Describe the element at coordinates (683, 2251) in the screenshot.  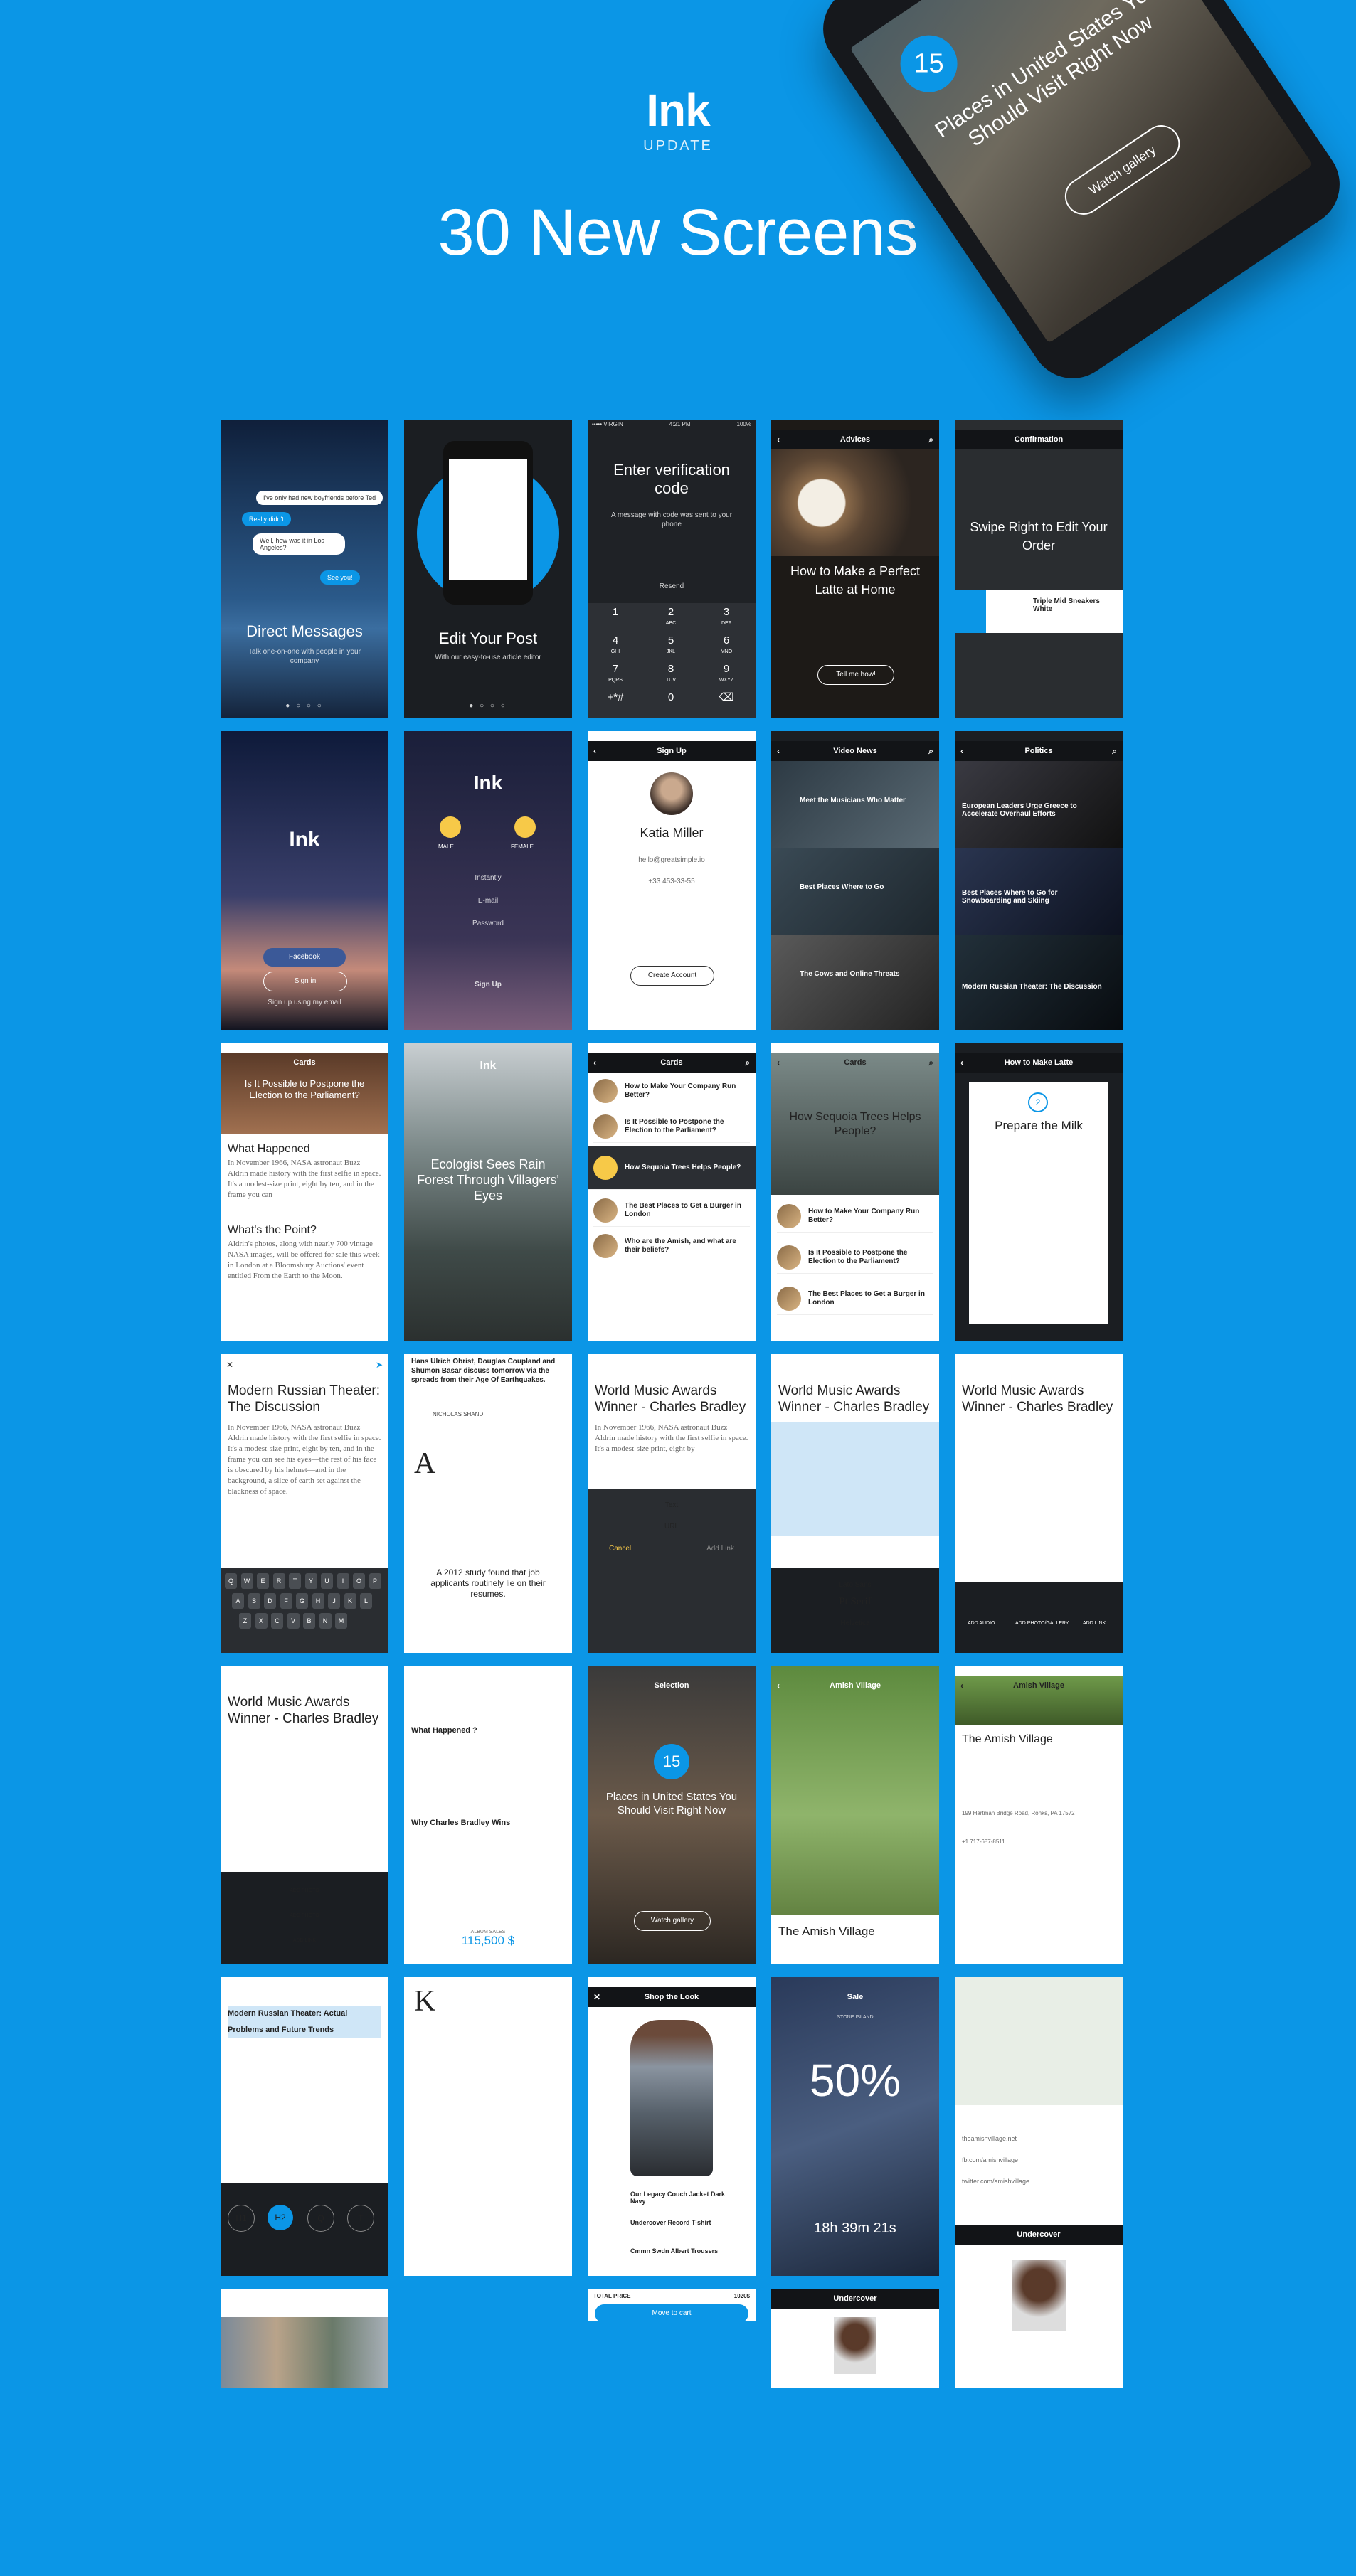
I see `product-title: Cmmn Swdn Albert Trousers` at that location.